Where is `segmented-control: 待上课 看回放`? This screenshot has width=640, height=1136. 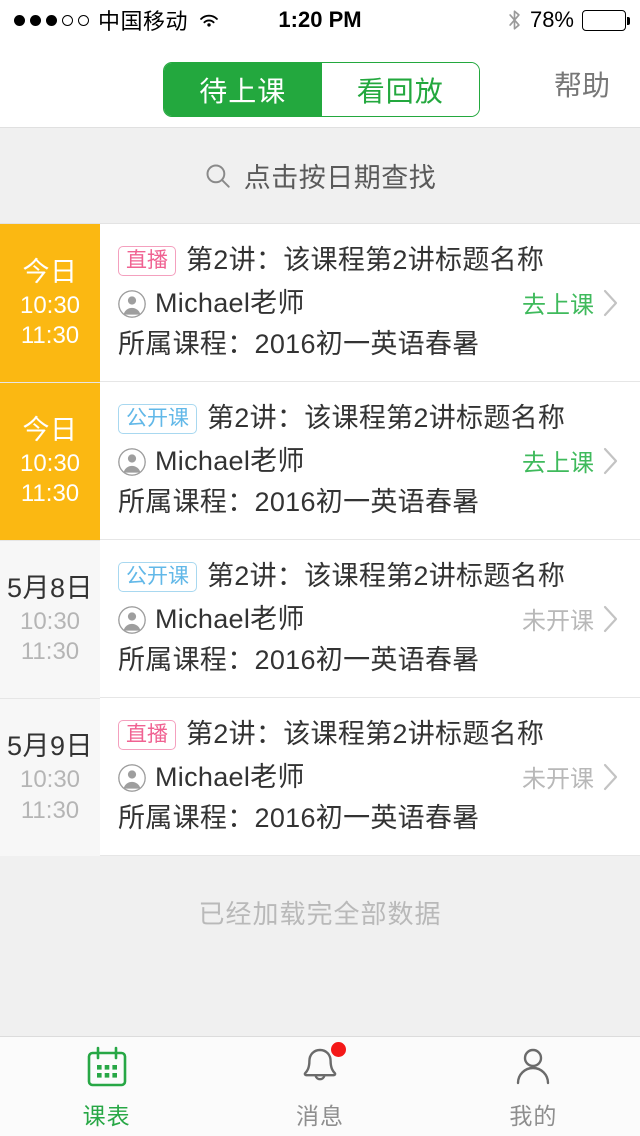
segmented-control: 待上课 看回放 is located at coordinates (321, 89).